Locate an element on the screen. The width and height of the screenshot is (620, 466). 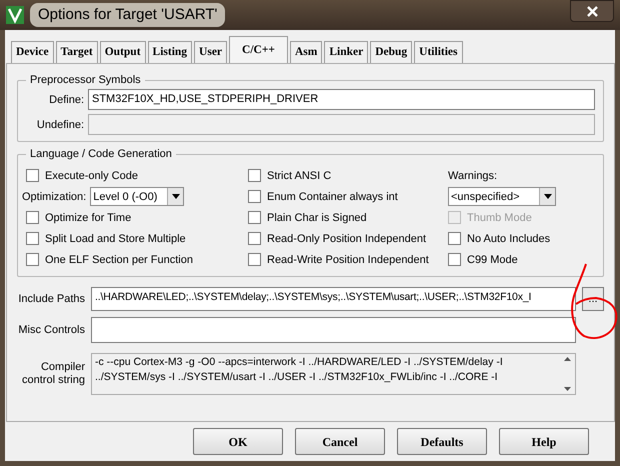
field-label: Optimization: is located at coordinates (54, 197).